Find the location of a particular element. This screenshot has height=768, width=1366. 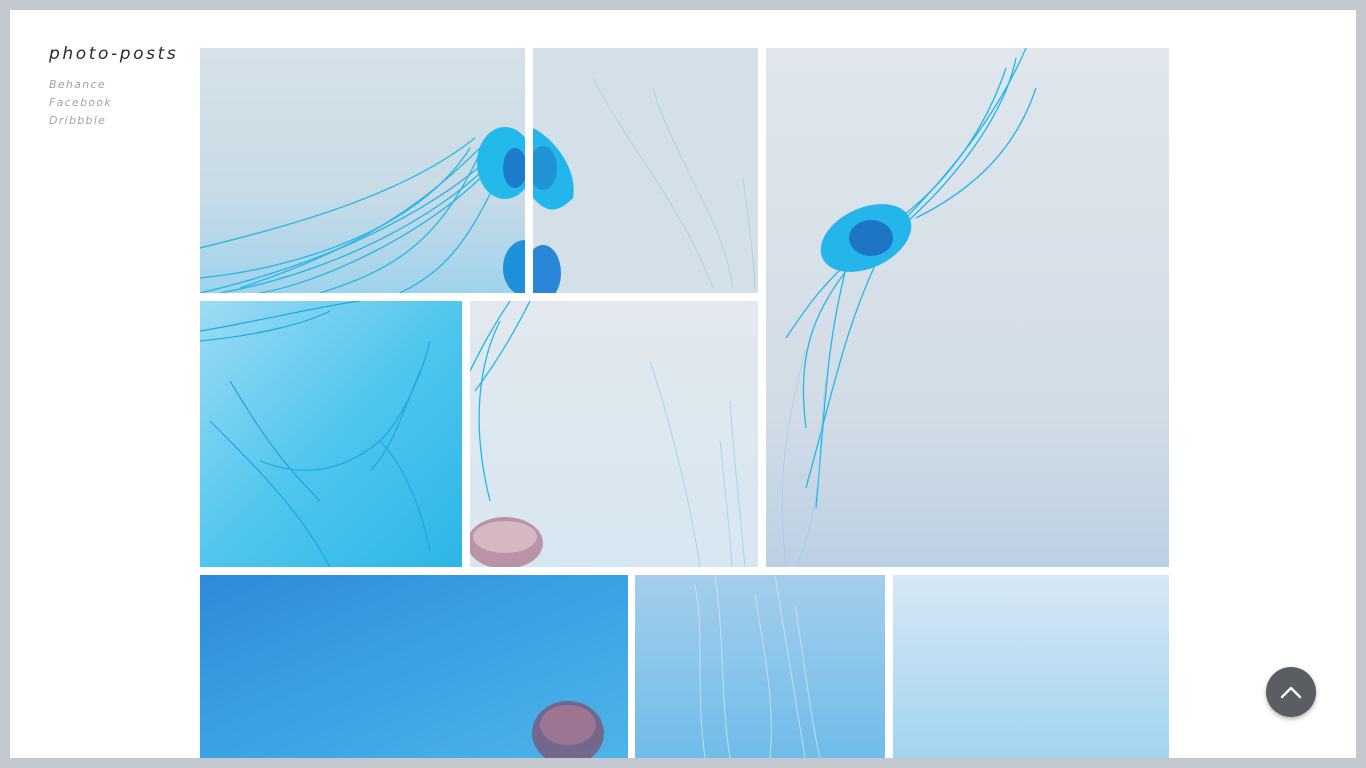

dribbble-link: Dribbble is located at coordinates (77, 120).